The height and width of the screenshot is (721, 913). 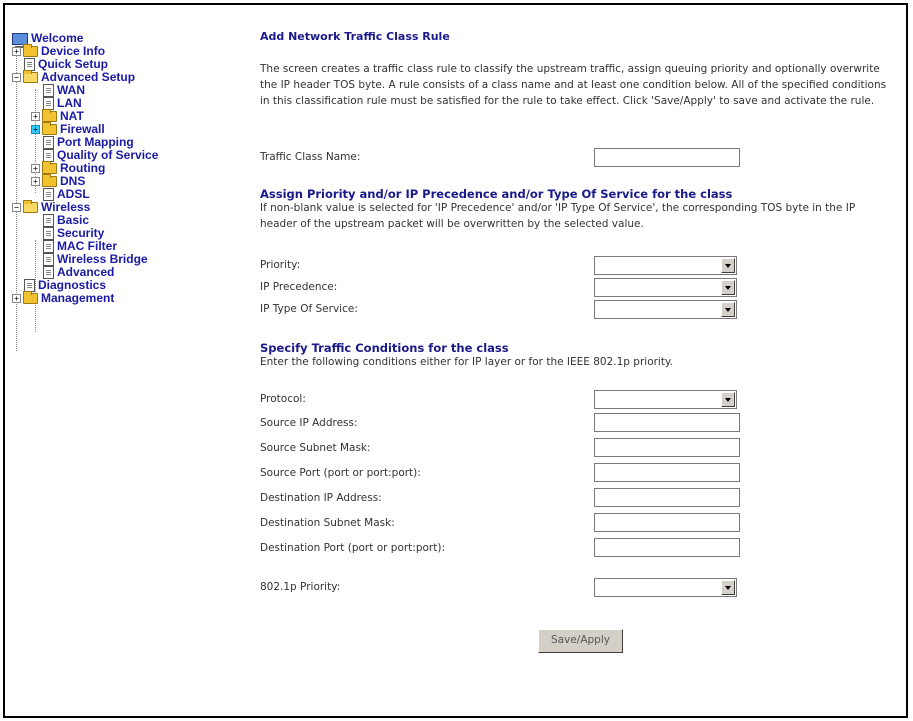 What do you see at coordinates (352, 548) in the screenshot?
I see `destination-port-label: Destination Port (port or port:port):` at bounding box center [352, 548].